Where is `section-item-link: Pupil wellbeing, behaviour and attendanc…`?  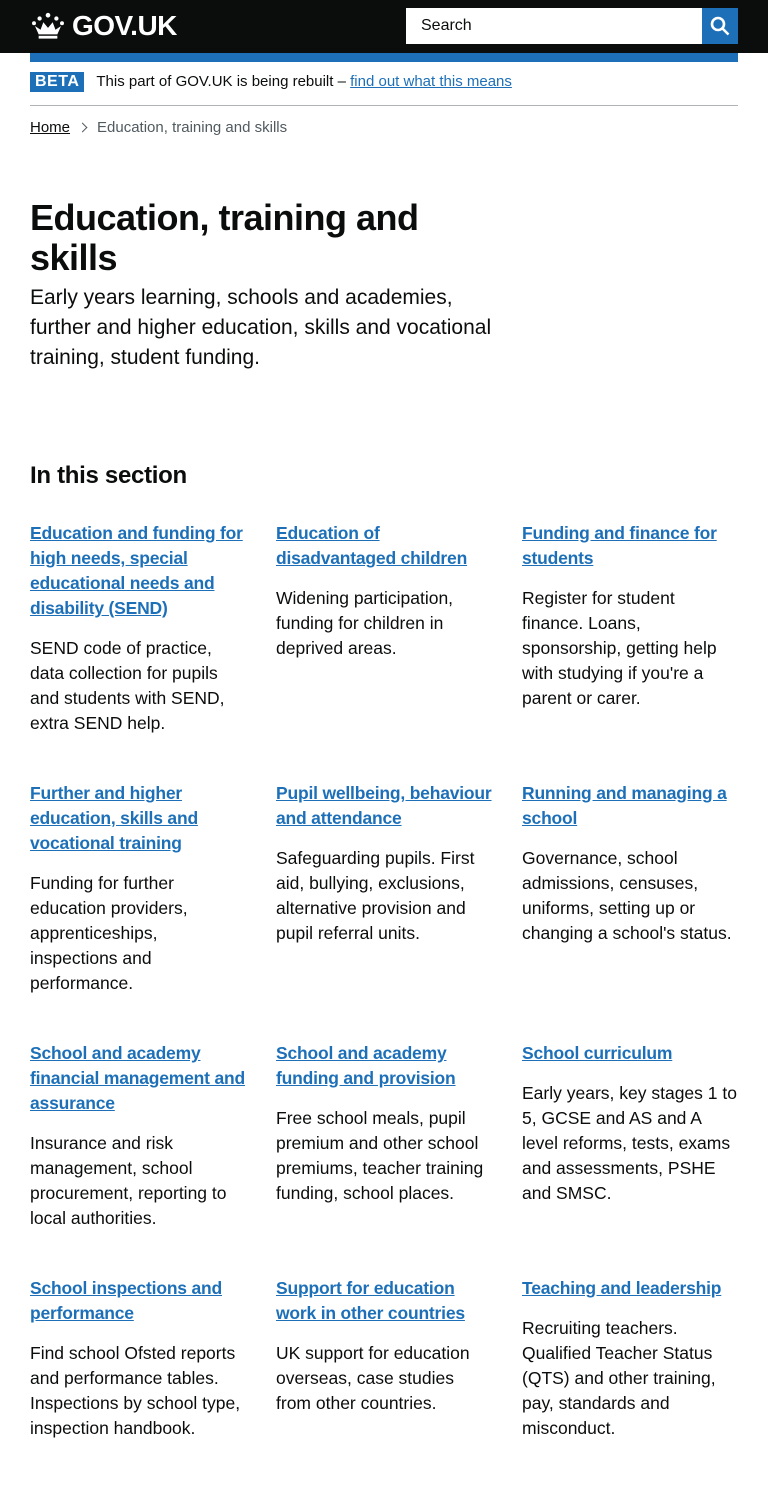
section-item-link: Pupil wellbeing, behaviour and attendanc… is located at coordinates (384, 806).